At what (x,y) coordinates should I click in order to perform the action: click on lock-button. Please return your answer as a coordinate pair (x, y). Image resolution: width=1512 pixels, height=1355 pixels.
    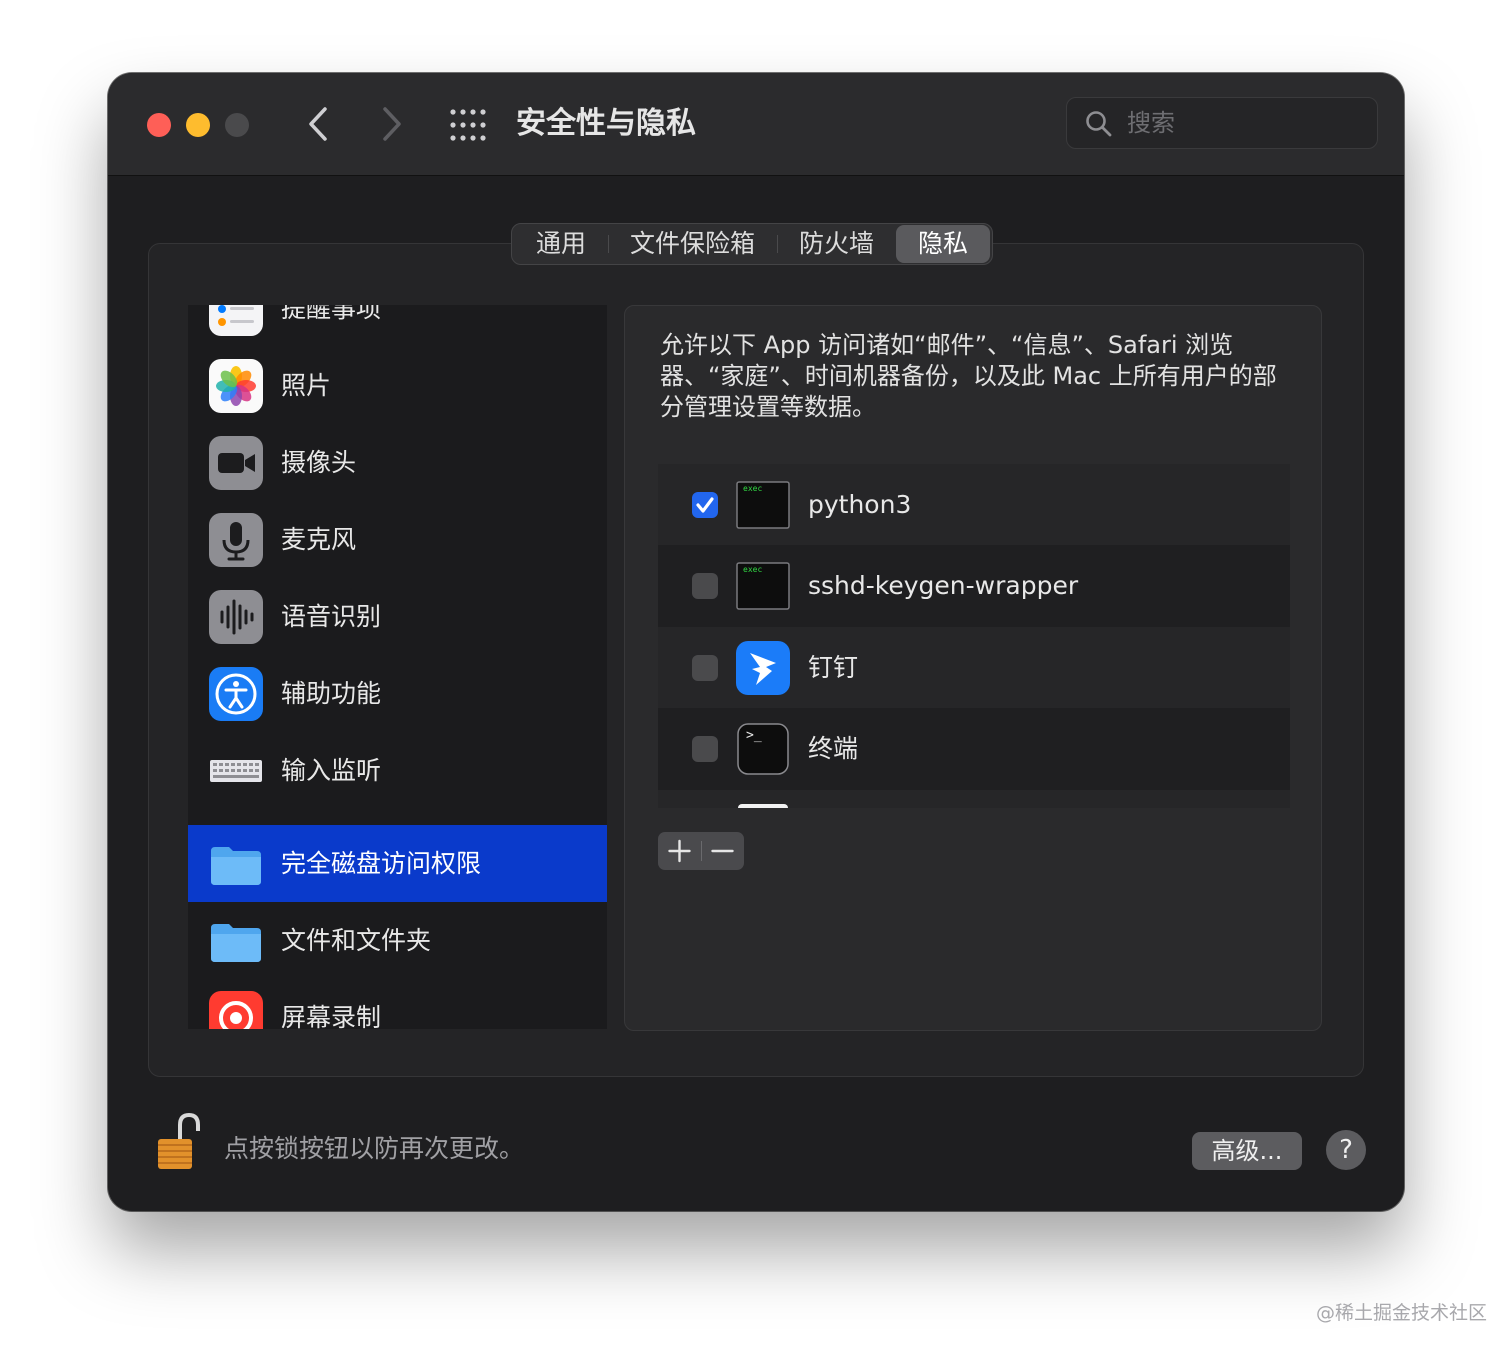
    Looking at the image, I should click on (181, 1142).